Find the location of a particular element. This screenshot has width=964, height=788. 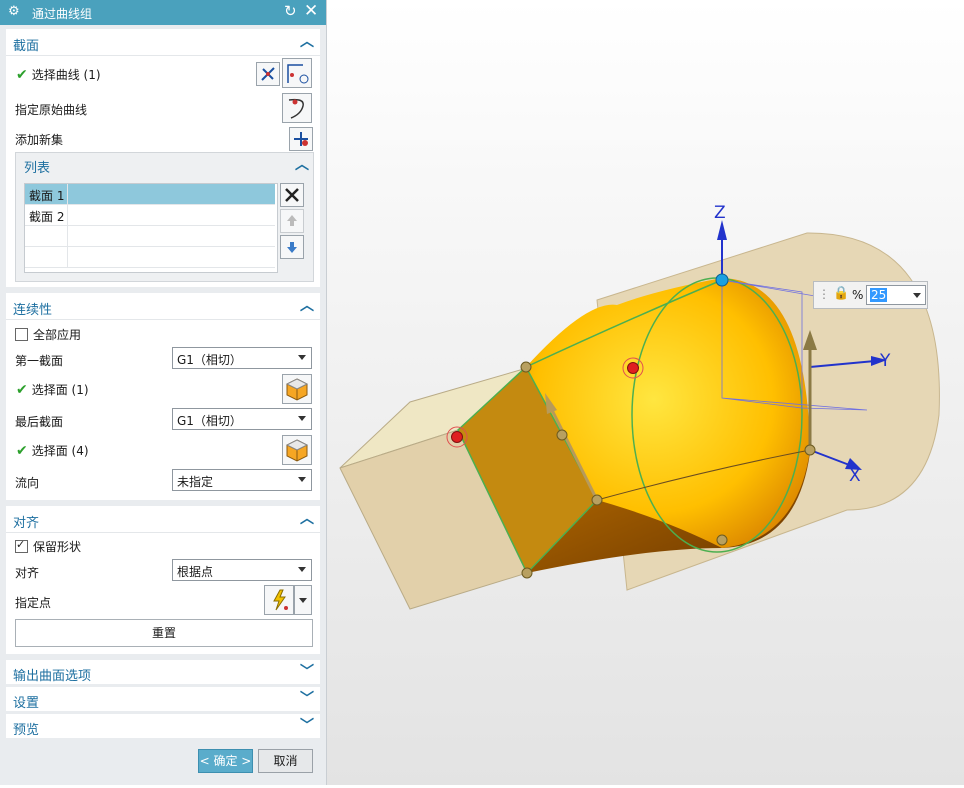

select-curve-row: ✔ 选择曲线 (1) is located at coordinates (58, 74).